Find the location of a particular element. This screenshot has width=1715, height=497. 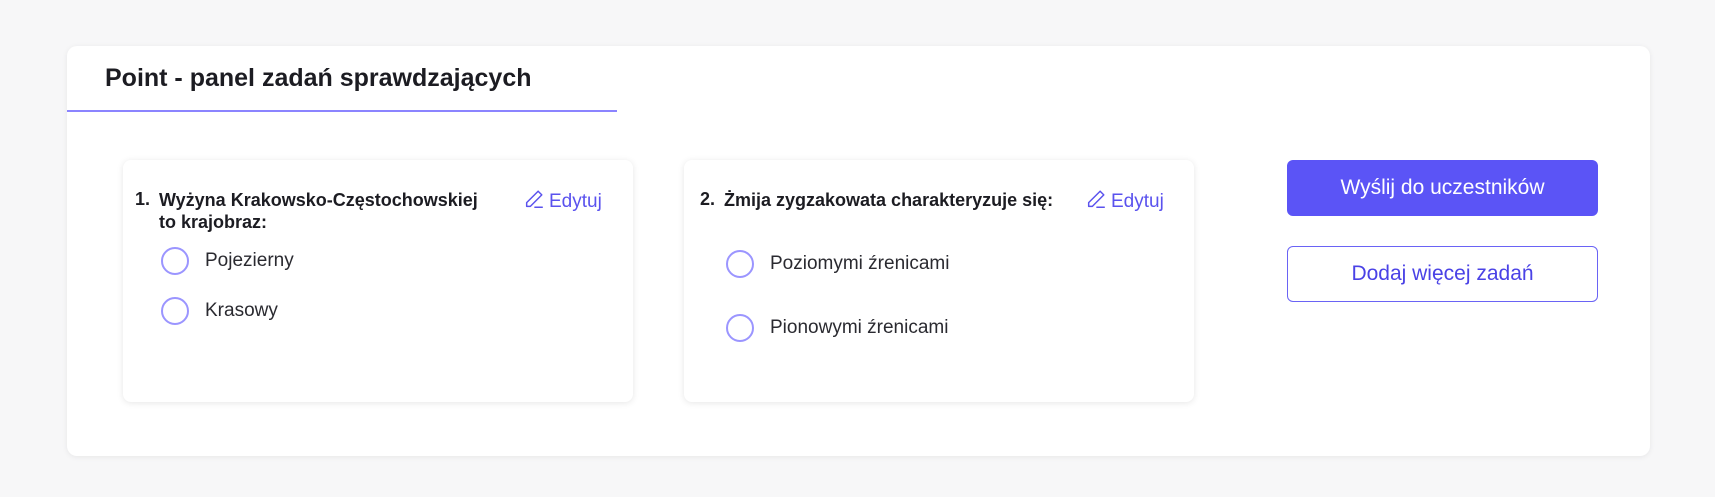

add-more-tasks-button: Dodaj więcej zadań is located at coordinates (1442, 274).